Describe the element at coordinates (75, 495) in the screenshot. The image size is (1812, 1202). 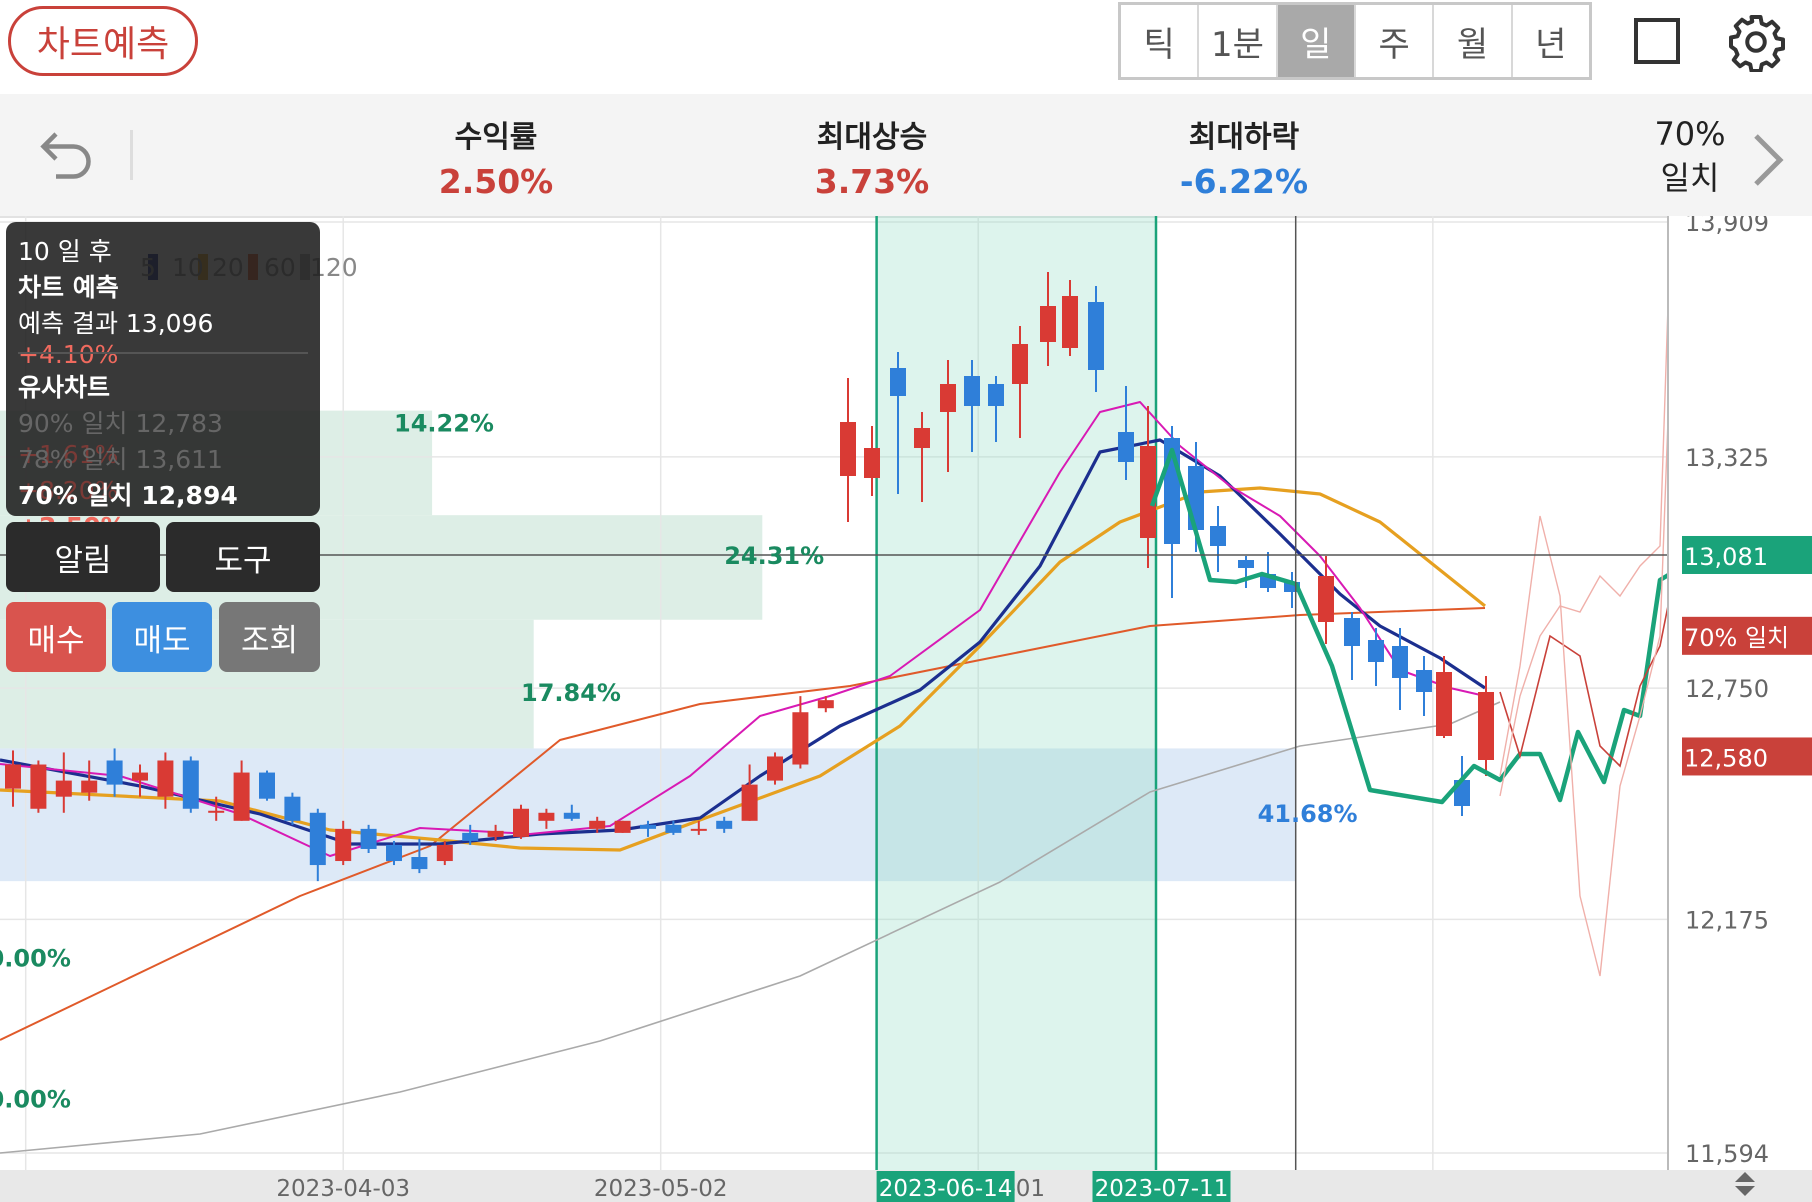
I see `similar-label: 70% 일치` at that location.